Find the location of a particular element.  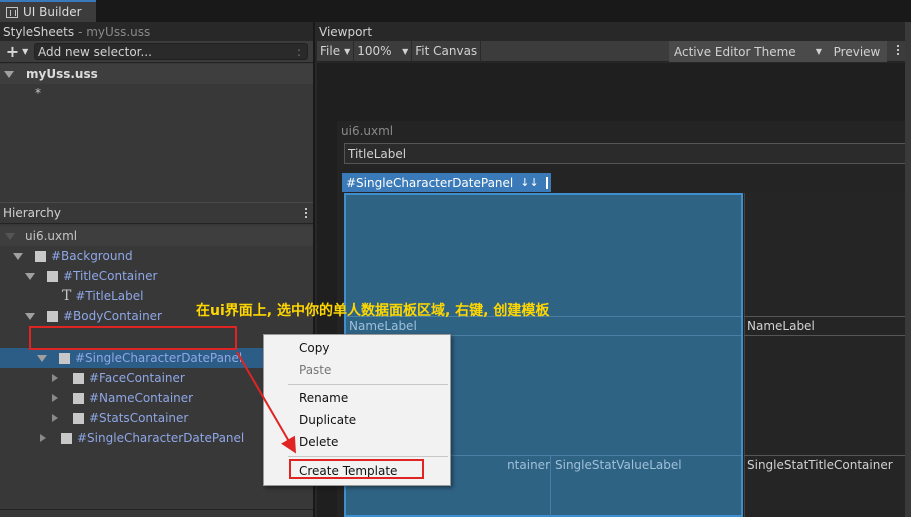

preview-label: Preview is located at coordinates (857, 51).